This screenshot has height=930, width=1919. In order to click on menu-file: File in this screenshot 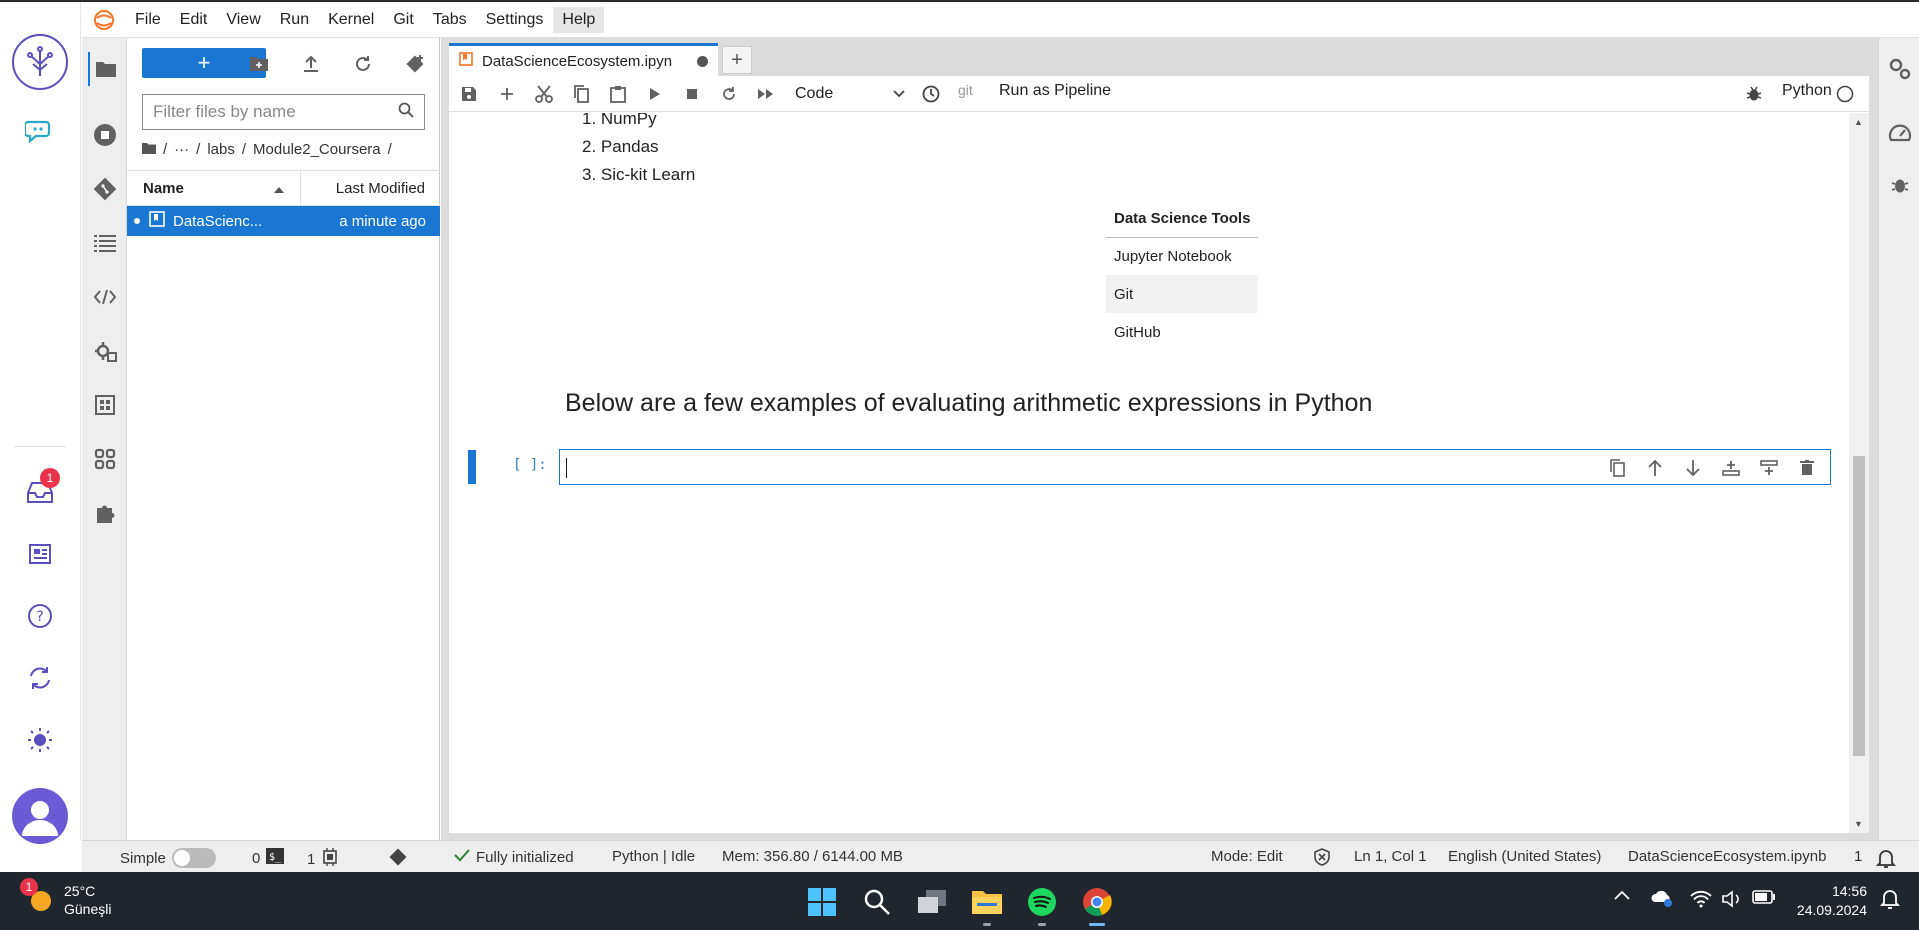, I will do `click(148, 20)`.